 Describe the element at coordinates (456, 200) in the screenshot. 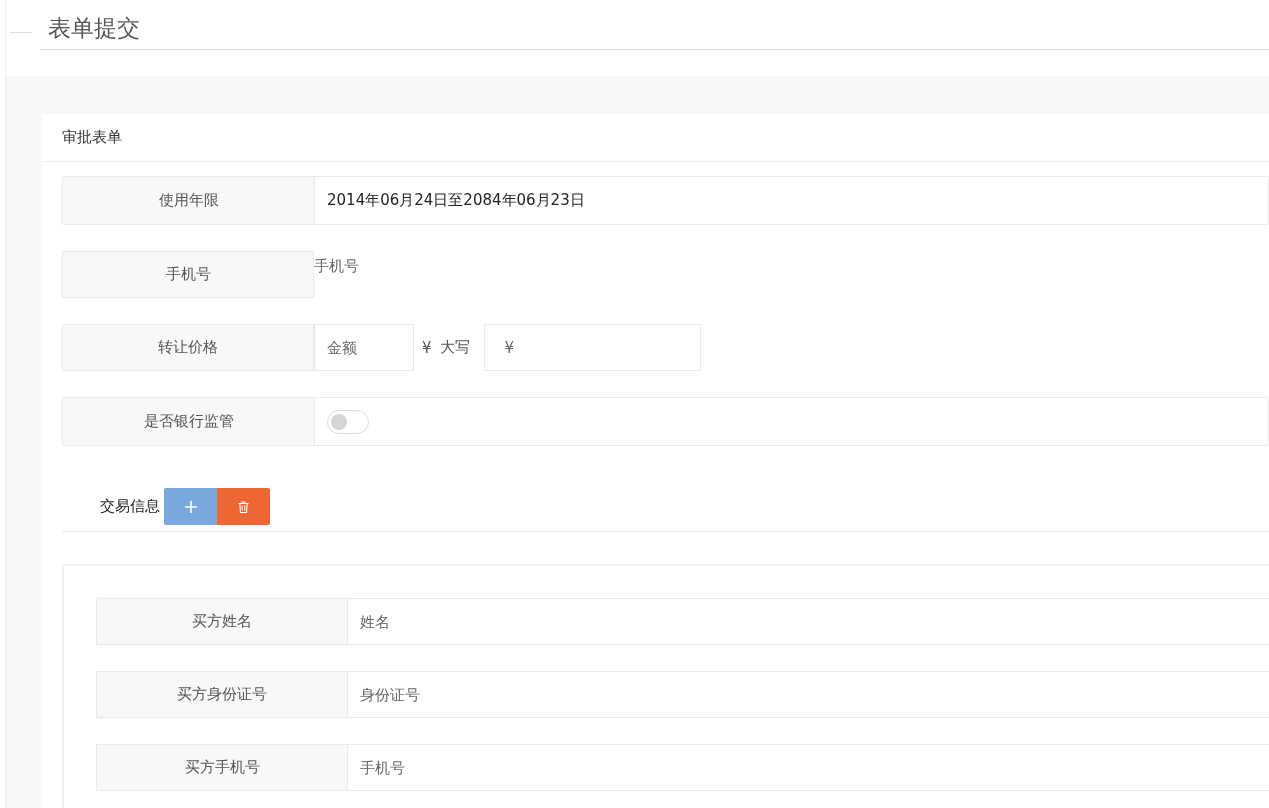

I see `field-value: 2014年06月24日至2084年06月23日` at that location.